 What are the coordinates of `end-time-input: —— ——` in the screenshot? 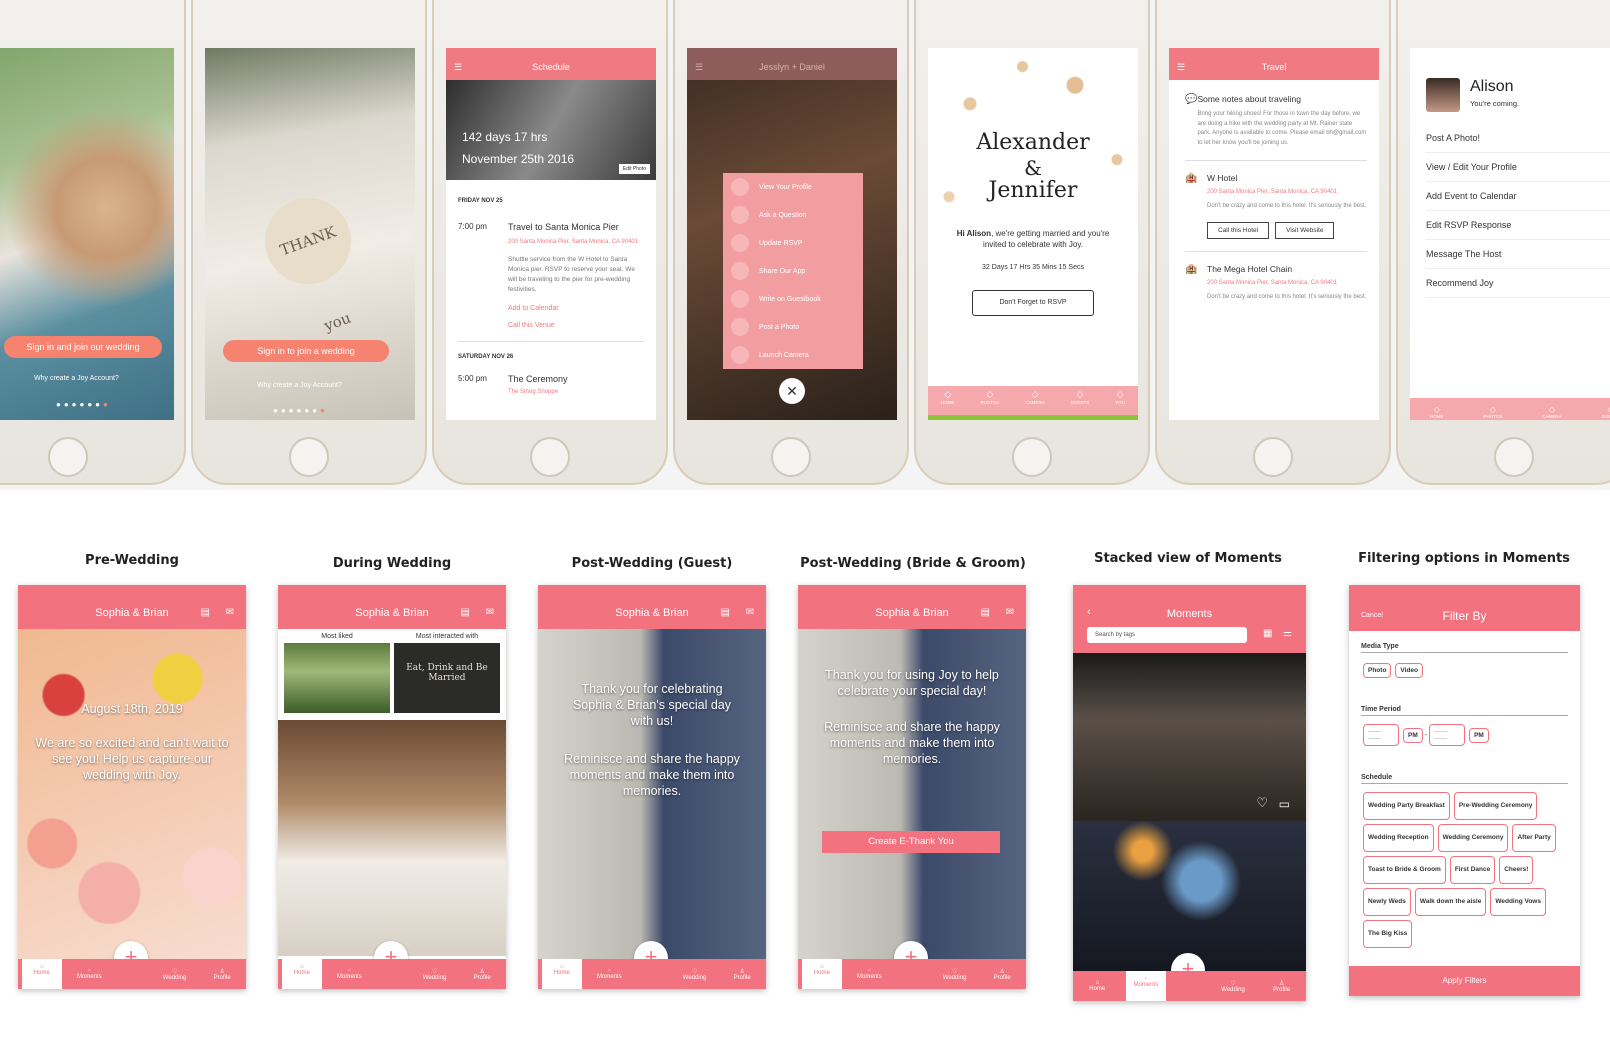 It's located at (1447, 735).